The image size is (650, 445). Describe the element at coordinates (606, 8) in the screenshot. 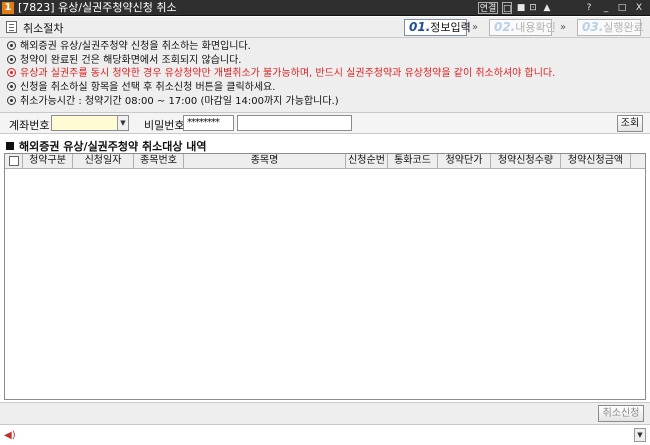

I see `minimize-button: _` at that location.